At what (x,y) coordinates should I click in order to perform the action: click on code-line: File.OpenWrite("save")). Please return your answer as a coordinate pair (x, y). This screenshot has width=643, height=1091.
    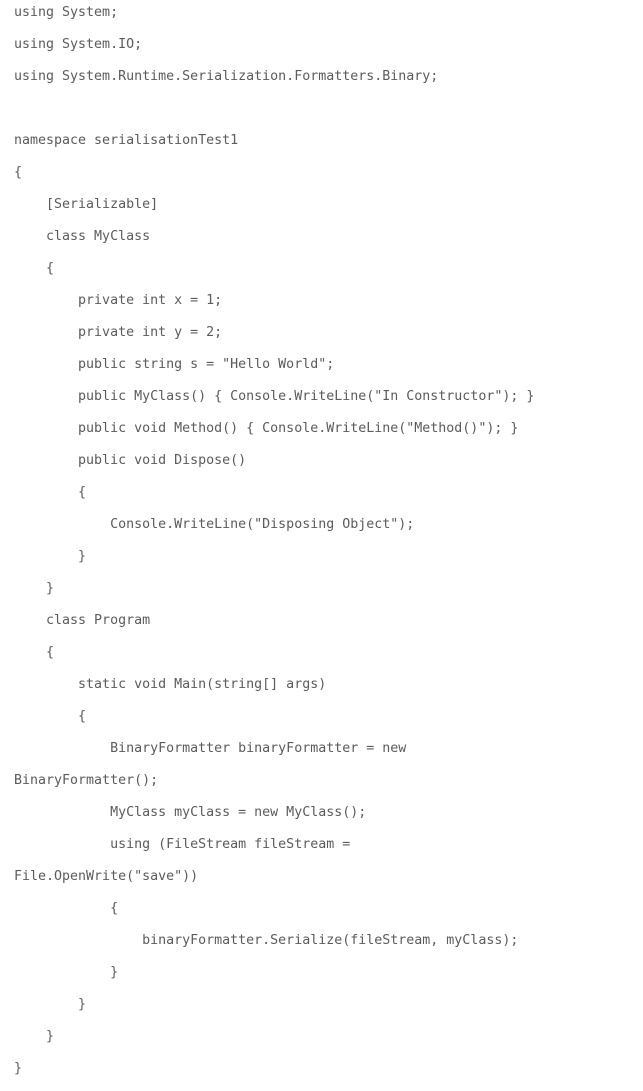
    Looking at the image, I should click on (106, 876).